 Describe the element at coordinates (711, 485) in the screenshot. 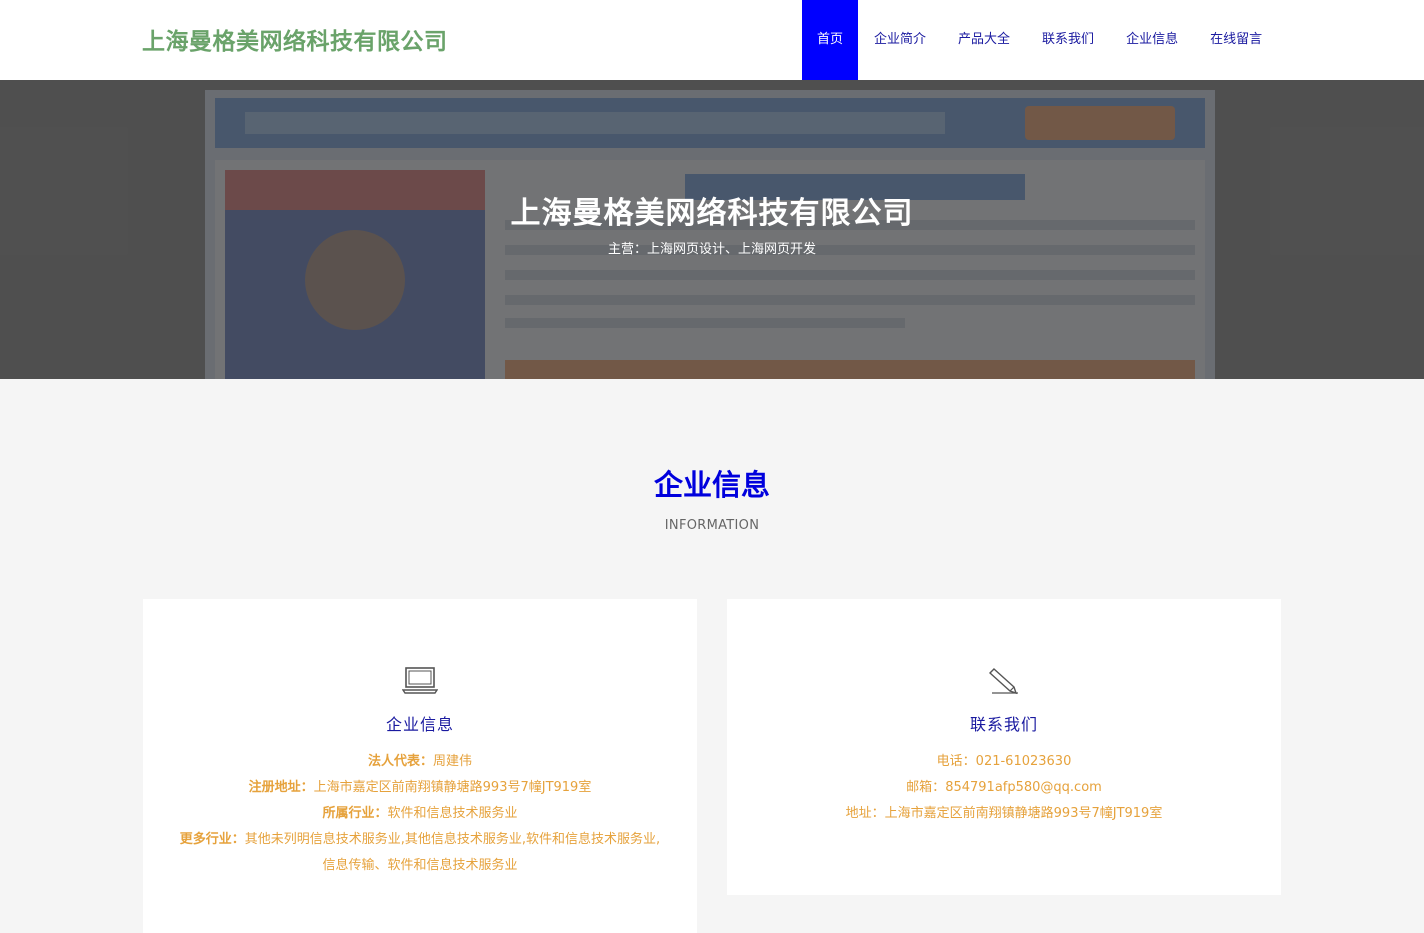

I see `section-title: 企业信息` at that location.